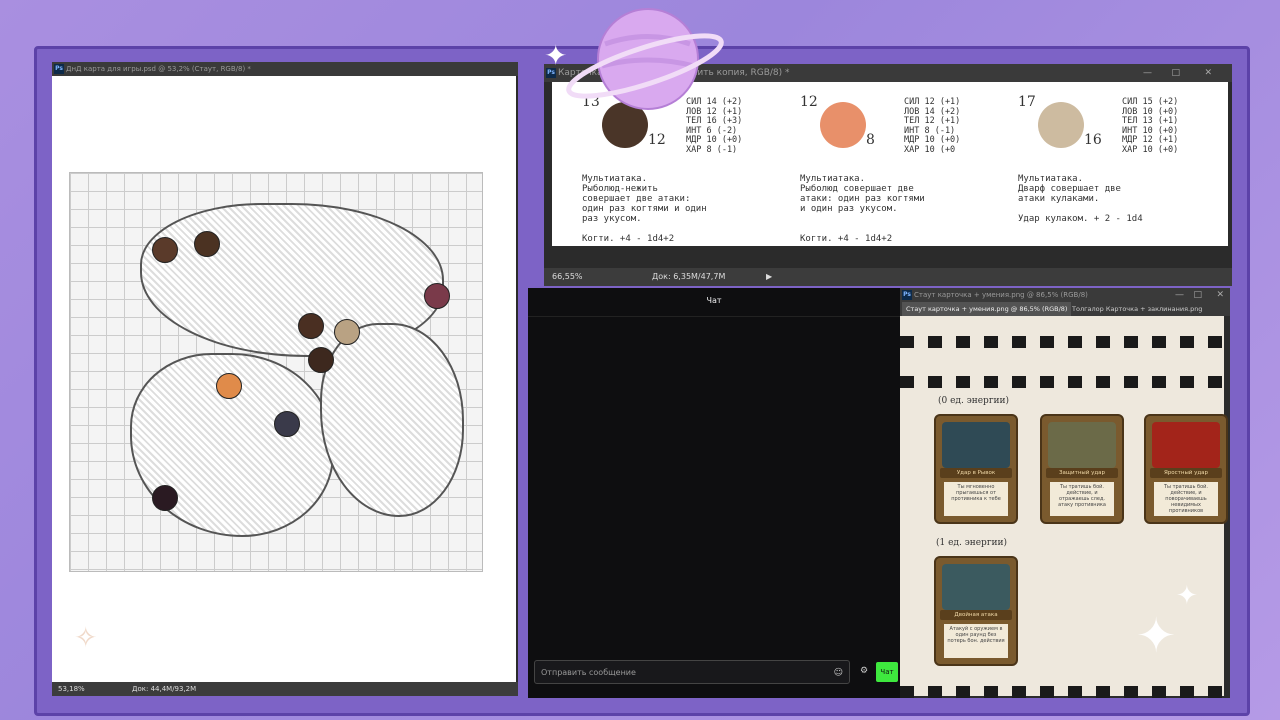 Image resolution: width=1280 pixels, height=720 pixels. What do you see at coordinates (714, 316) in the screenshot?
I see `chat-divider` at bounding box center [714, 316].